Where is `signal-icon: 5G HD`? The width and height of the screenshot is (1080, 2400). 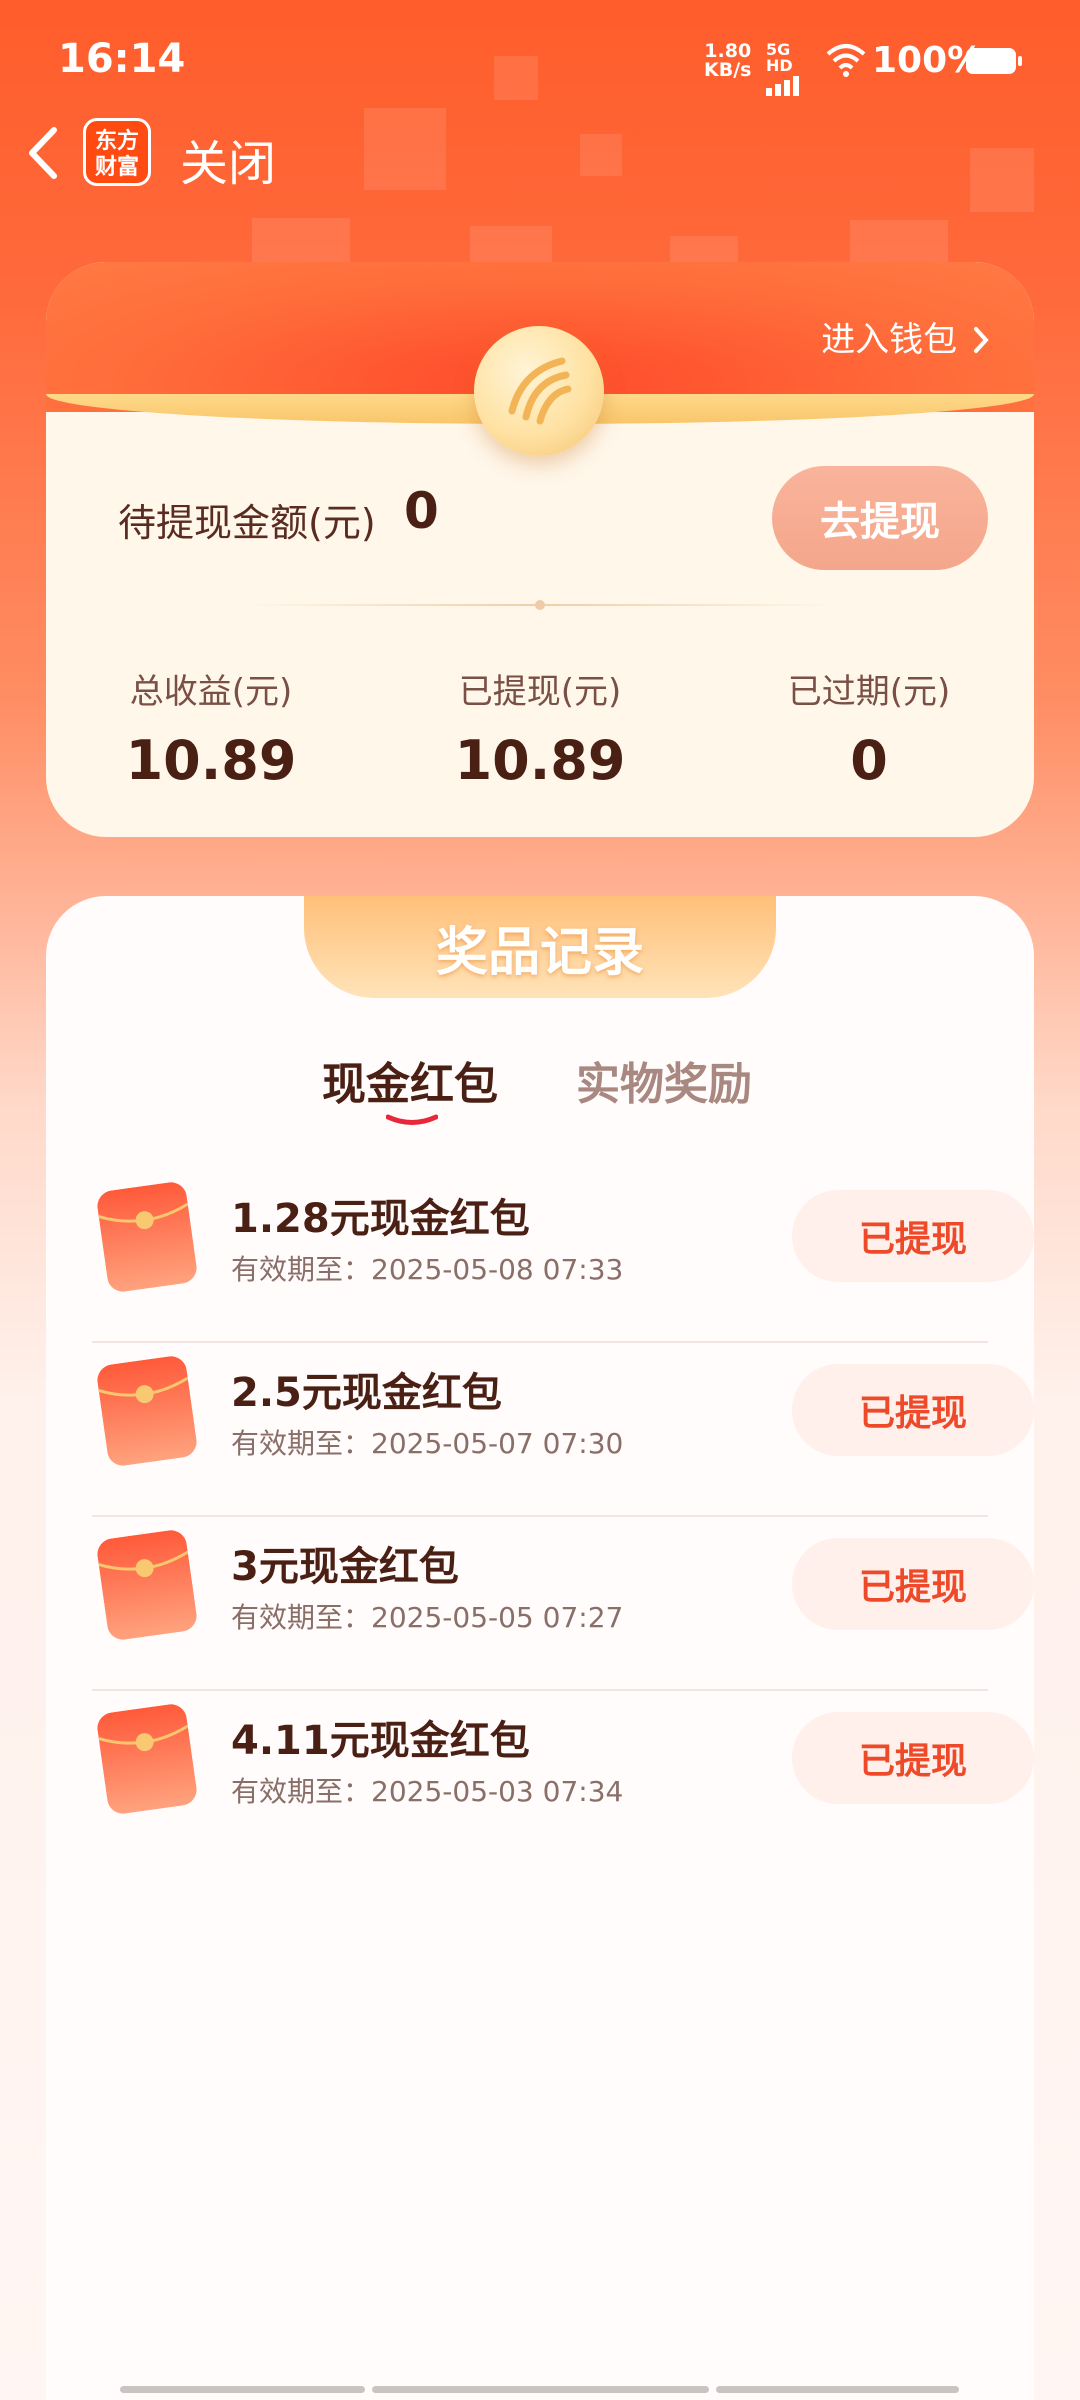 signal-icon: 5G HD is located at coordinates (791, 68).